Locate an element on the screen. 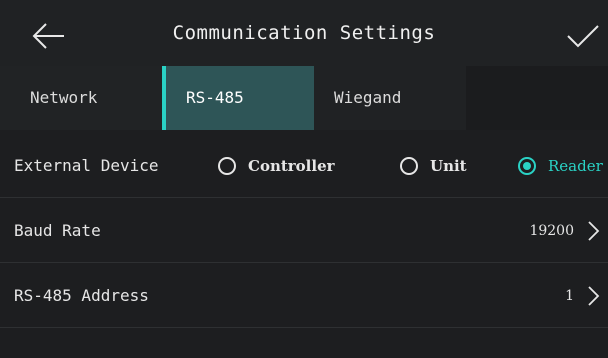 This screenshot has width=608, height=358. baud-rate-label: Baud Rate is located at coordinates (57, 230).